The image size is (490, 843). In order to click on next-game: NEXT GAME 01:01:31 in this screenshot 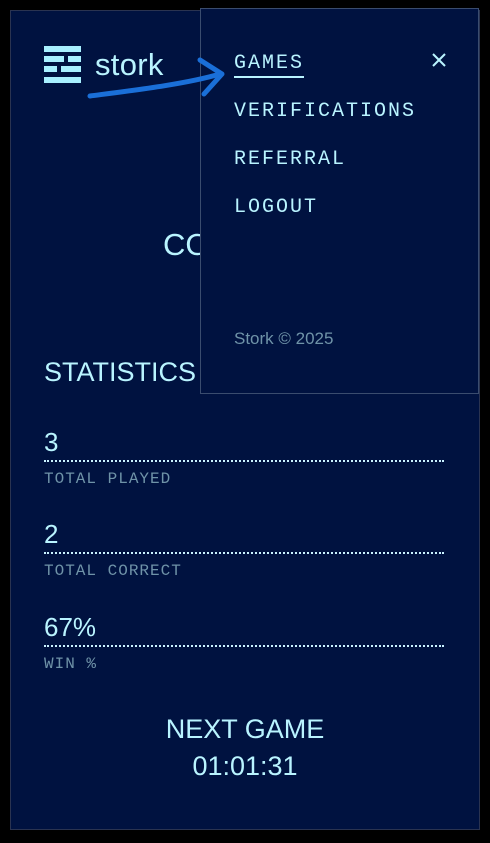, I will do `click(245, 748)`.